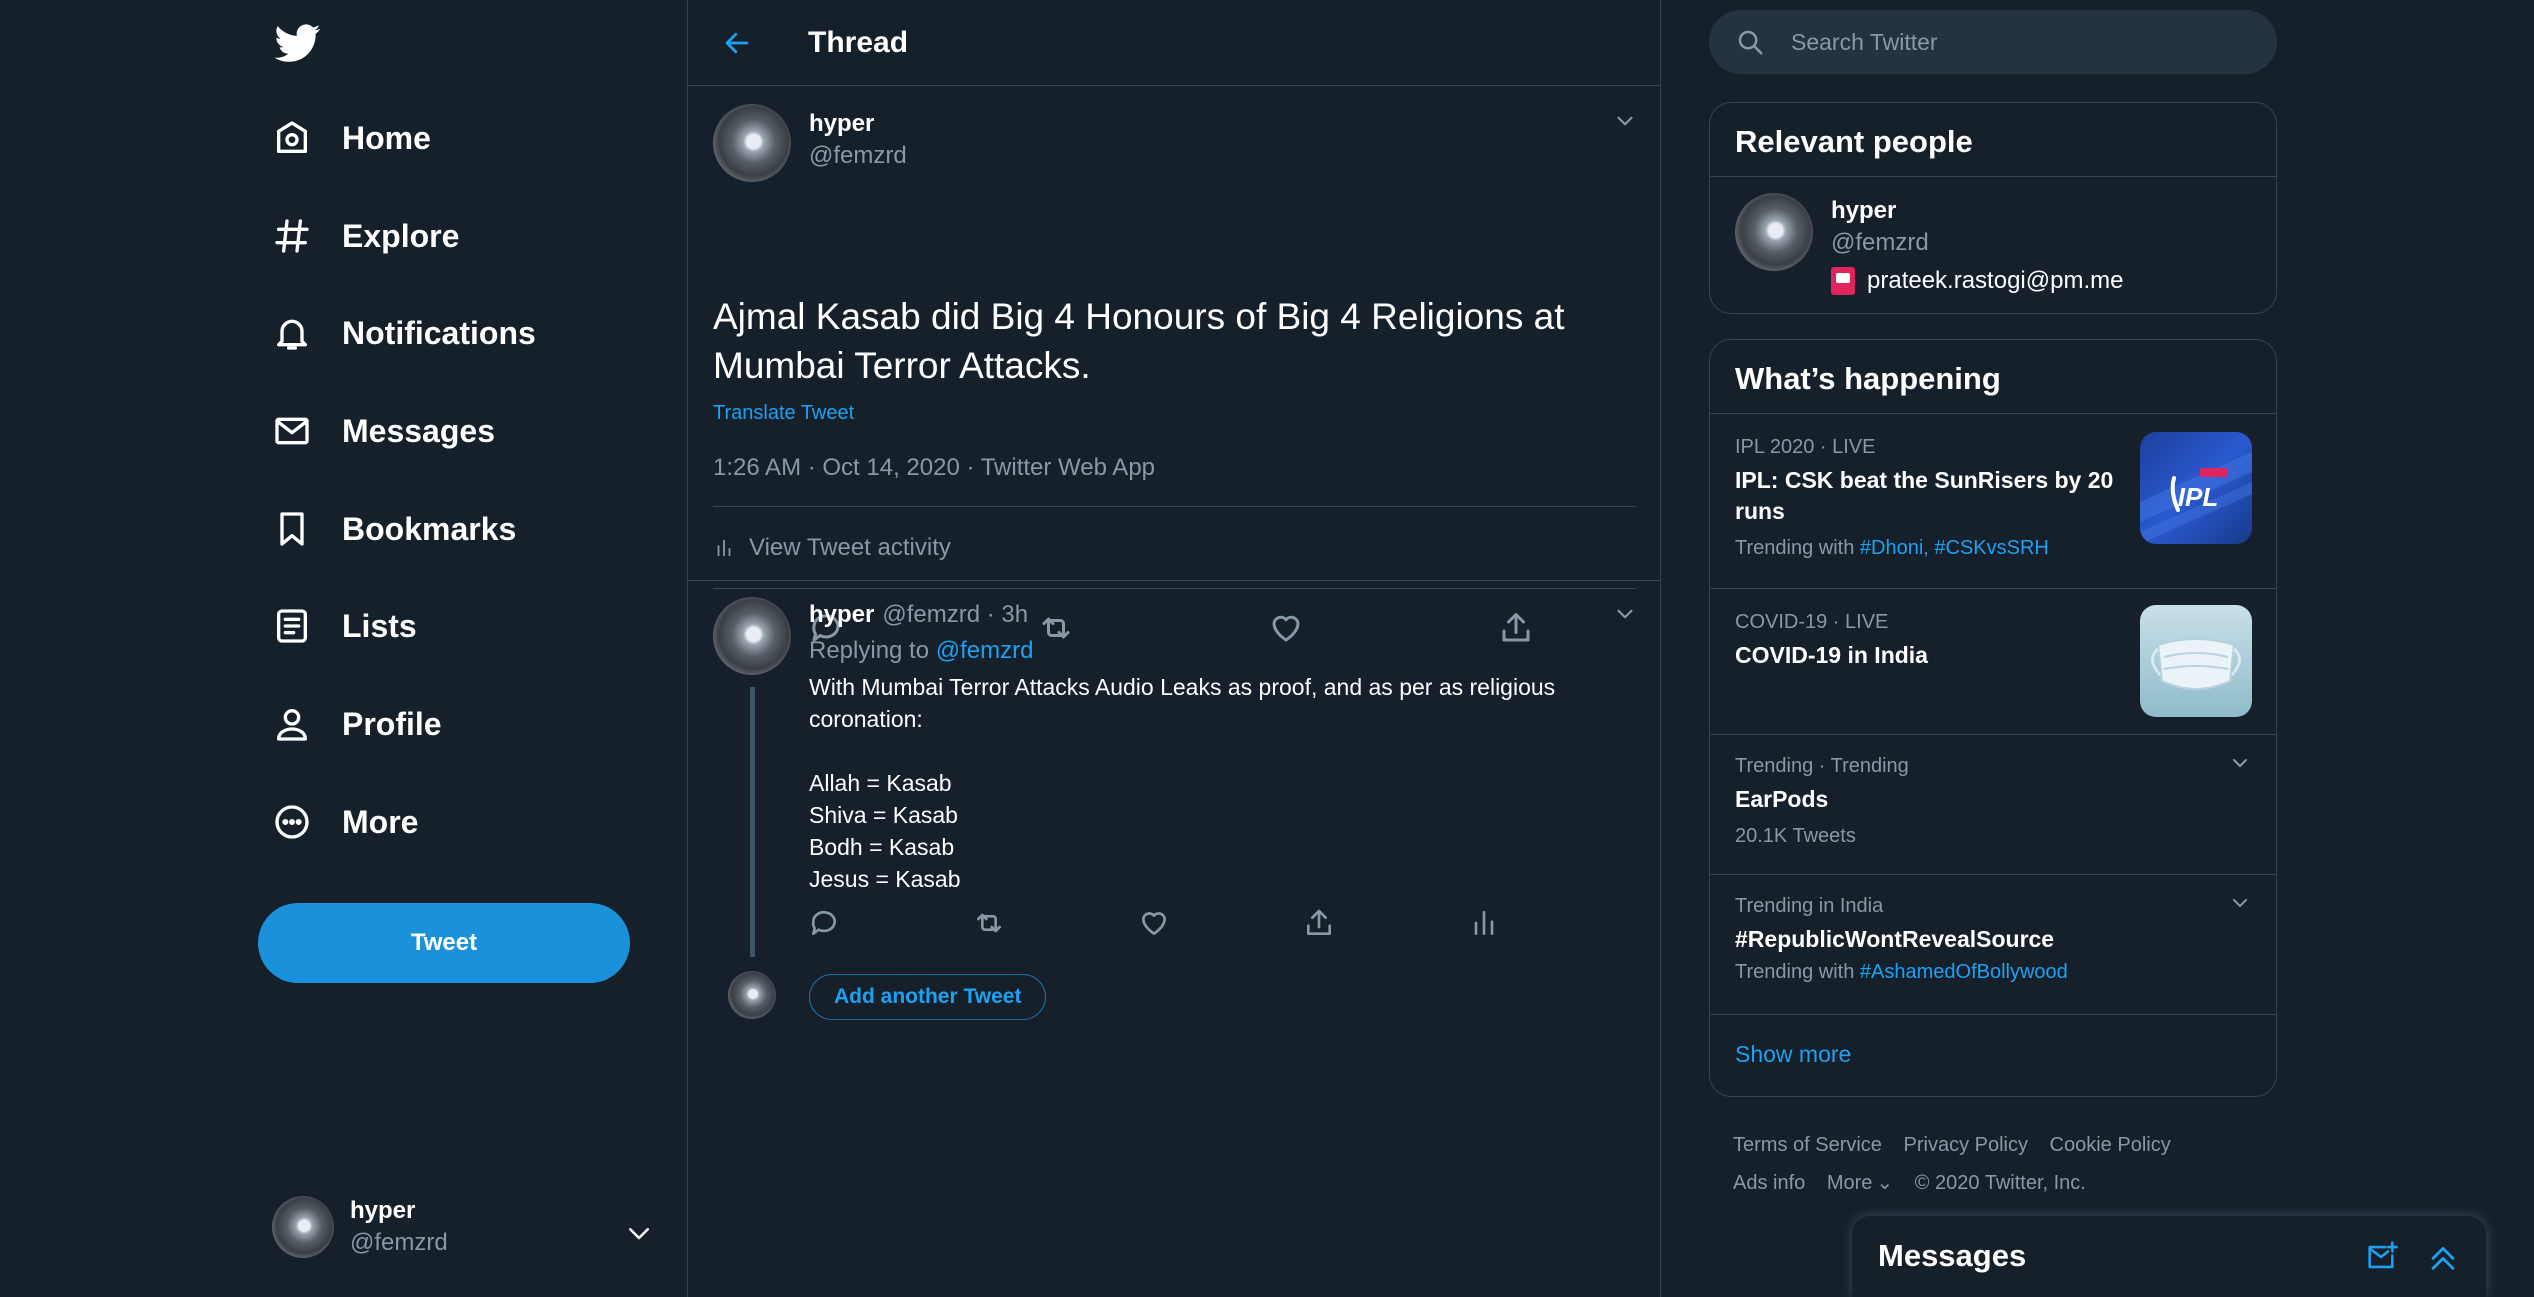  Describe the element at coordinates (2198, 497) in the screenshot. I see `ipl-logo-text: IPL` at that location.